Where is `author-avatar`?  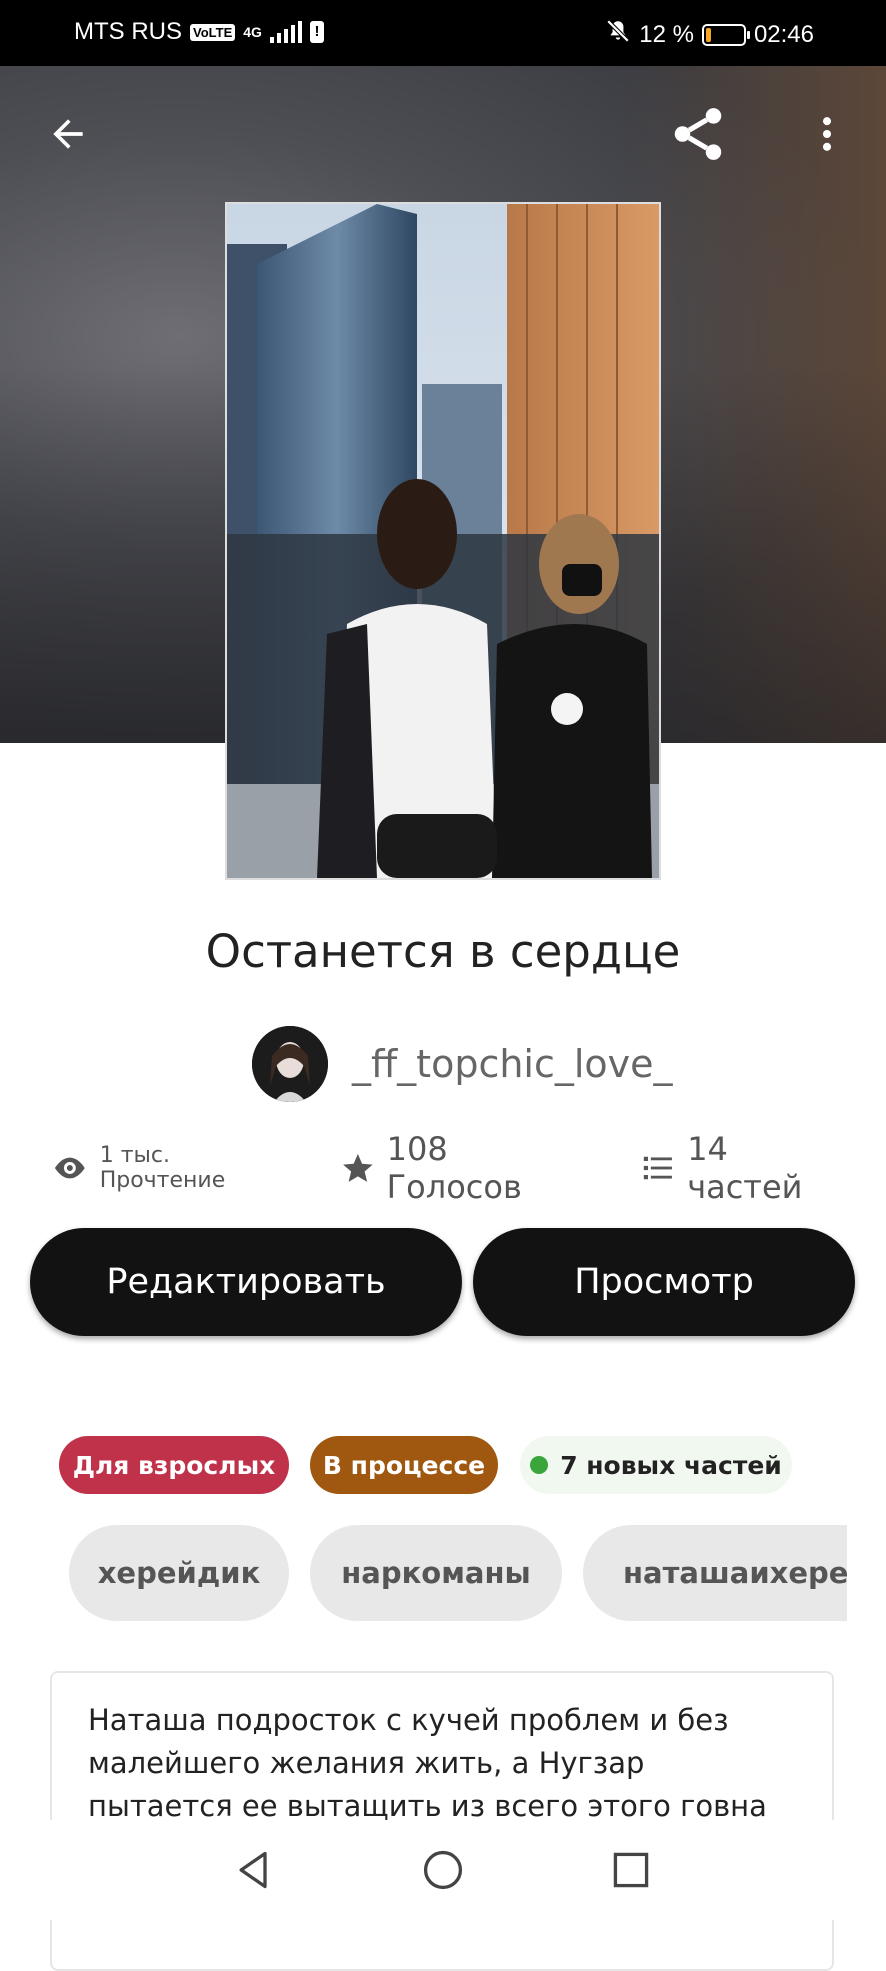
author-avatar is located at coordinates (290, 1064).